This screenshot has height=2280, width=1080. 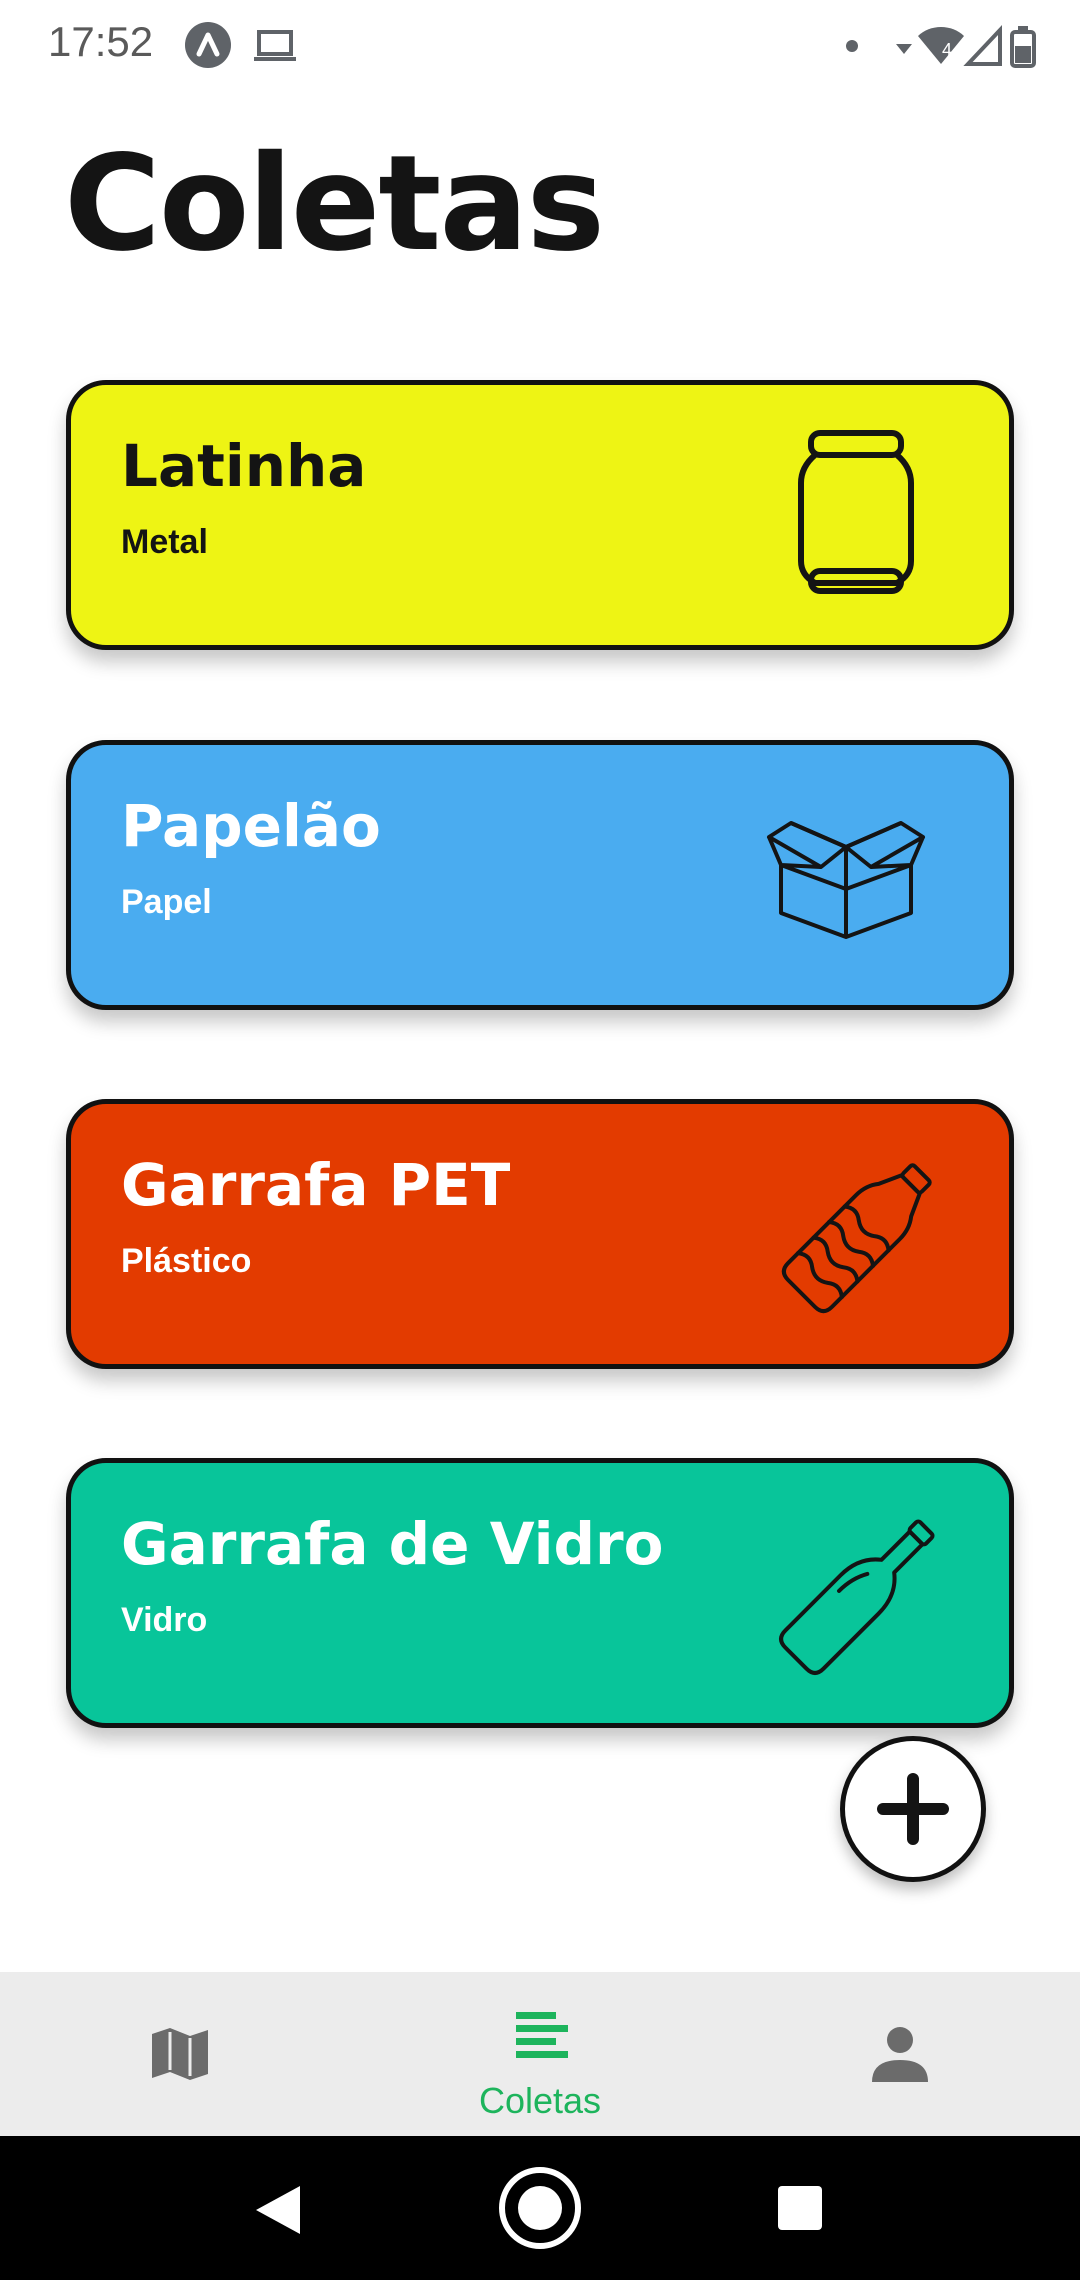 I want to click on card-title: Garrafa de Vidro, so click(x=392, y=1544).